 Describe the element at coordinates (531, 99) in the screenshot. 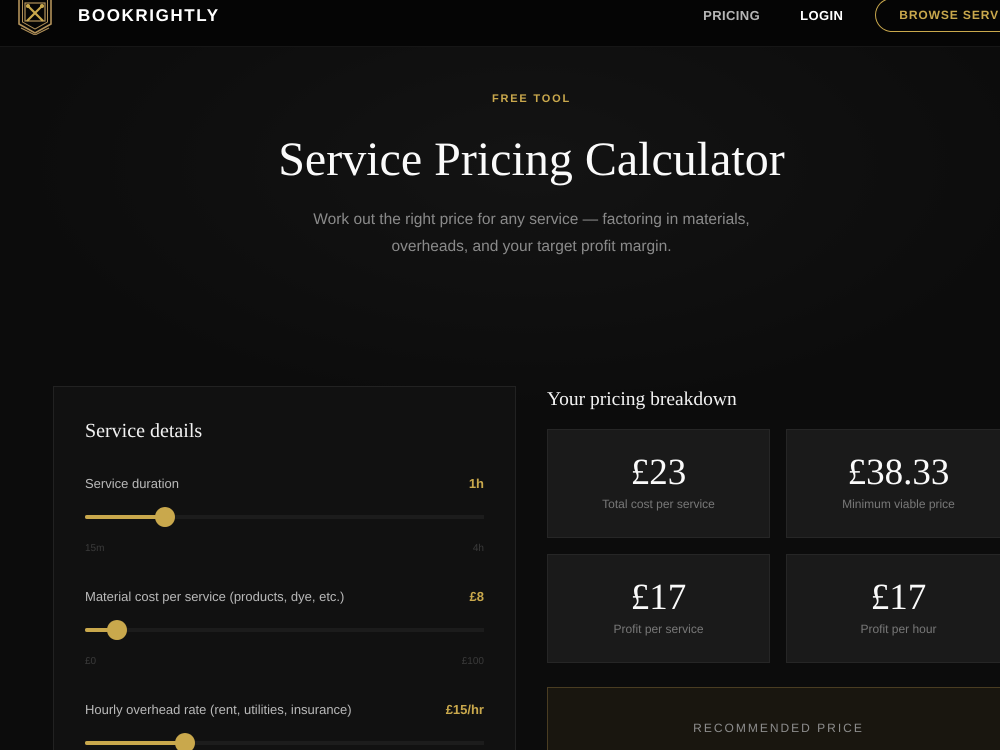

I see `eyebrow-label: FREE TOOL` at that location.